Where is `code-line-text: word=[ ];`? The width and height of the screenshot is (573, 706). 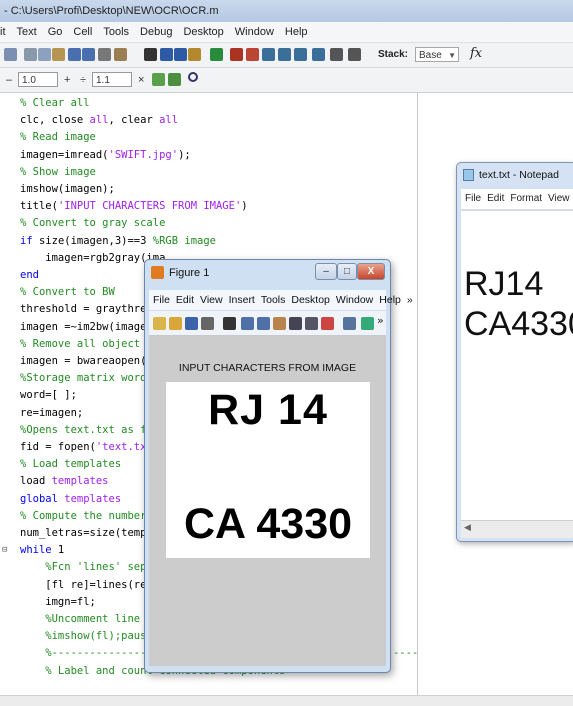 code-line-text: word=[ ]; is located at coordinates (48, 395).